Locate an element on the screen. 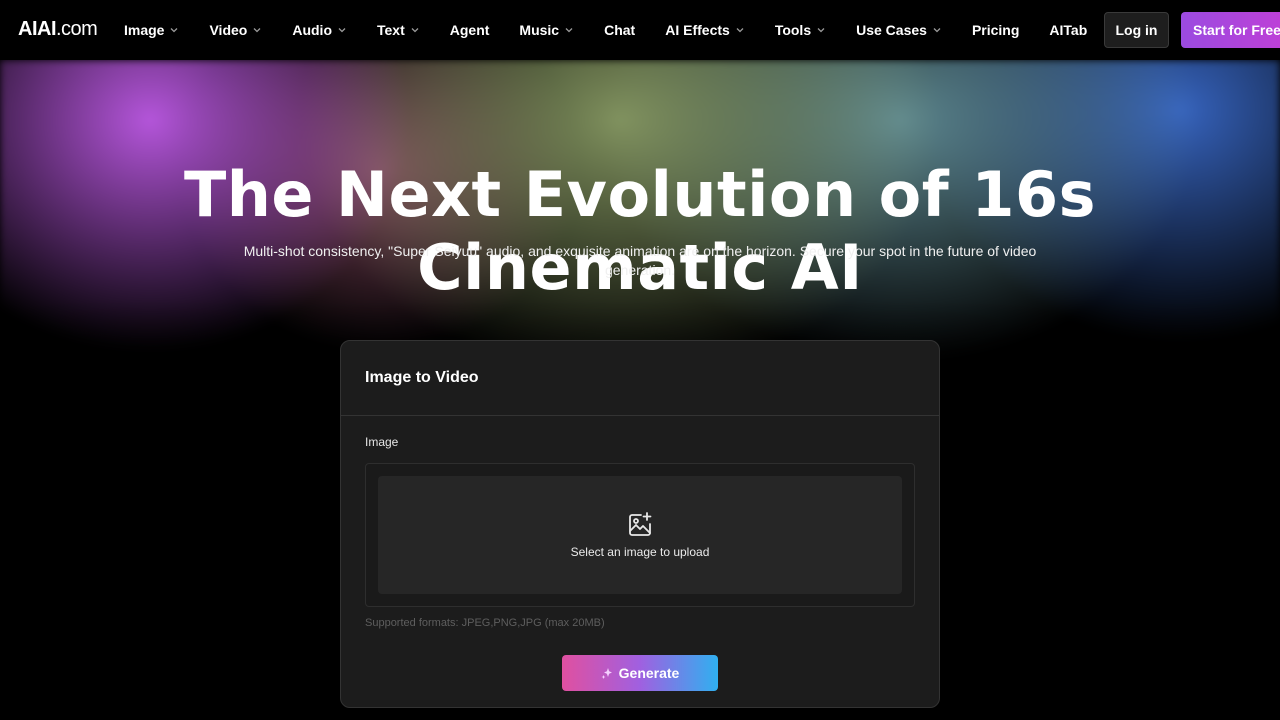  image-upload-area: Select an image to upload is located at coordinates (640, 535).